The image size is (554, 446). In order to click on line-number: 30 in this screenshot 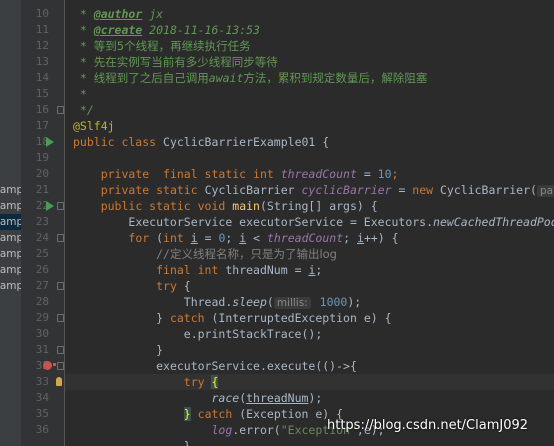, I will do `click(42, 333)`.